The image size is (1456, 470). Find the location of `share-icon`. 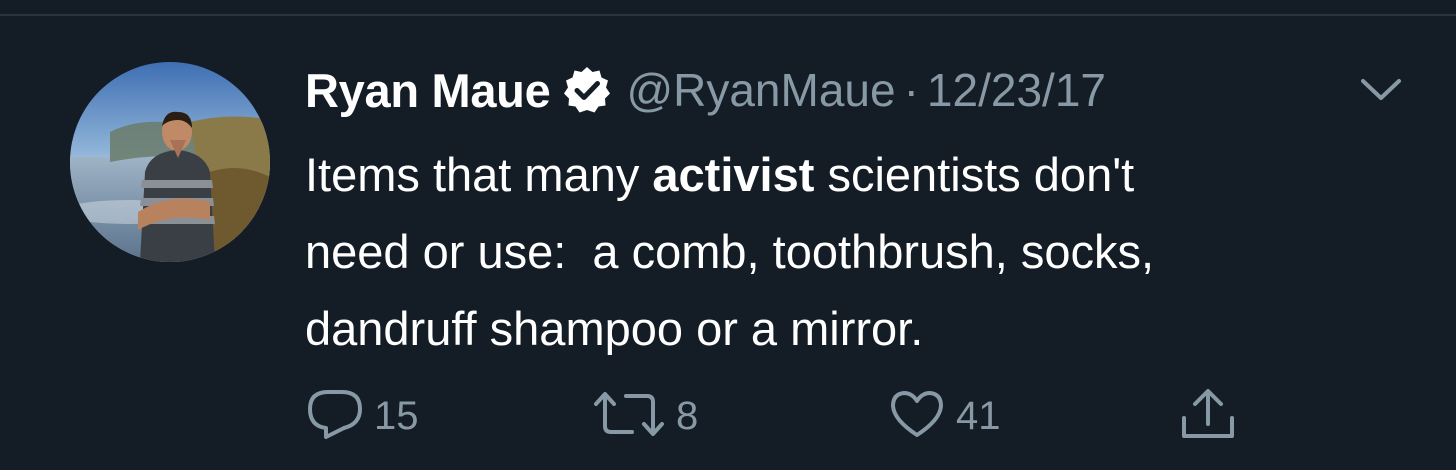

share-icon is located at coordinates (1208, 416).